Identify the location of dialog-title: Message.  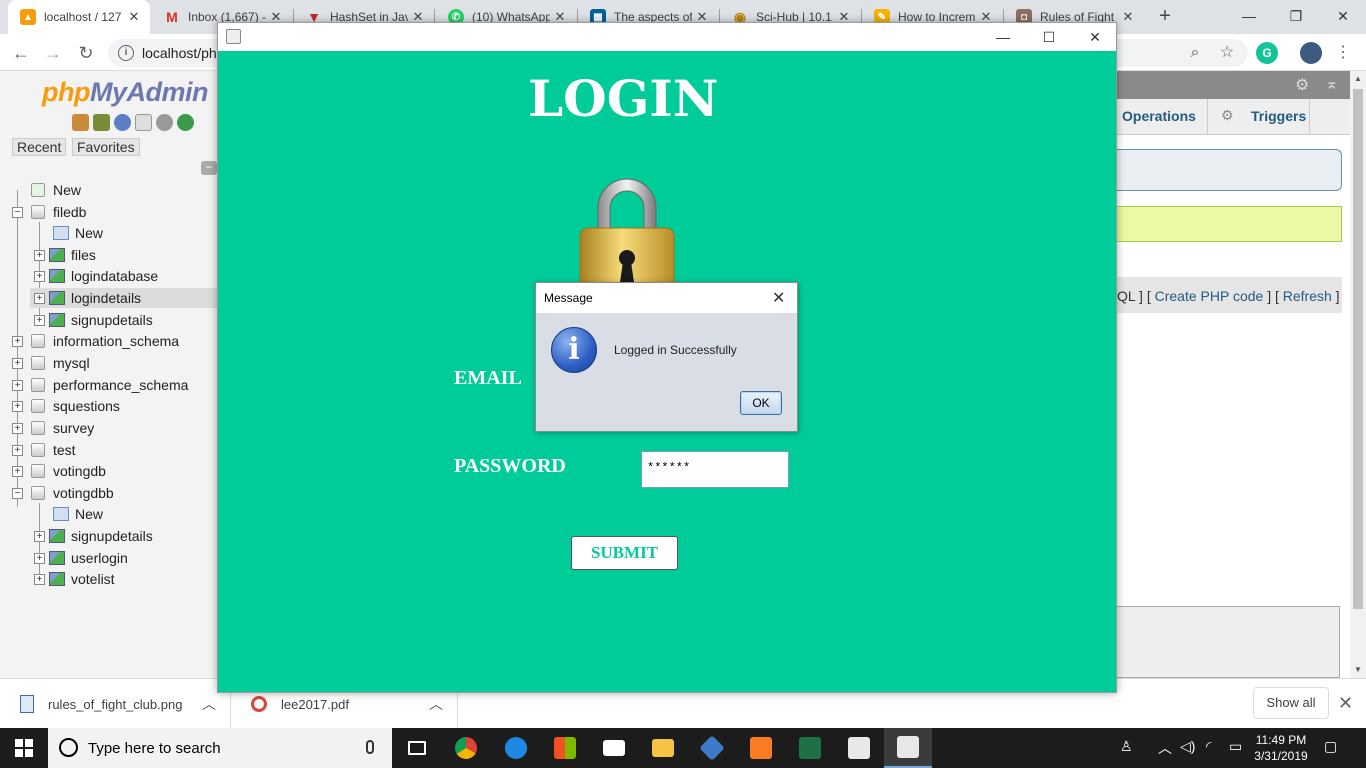
(568, 298).